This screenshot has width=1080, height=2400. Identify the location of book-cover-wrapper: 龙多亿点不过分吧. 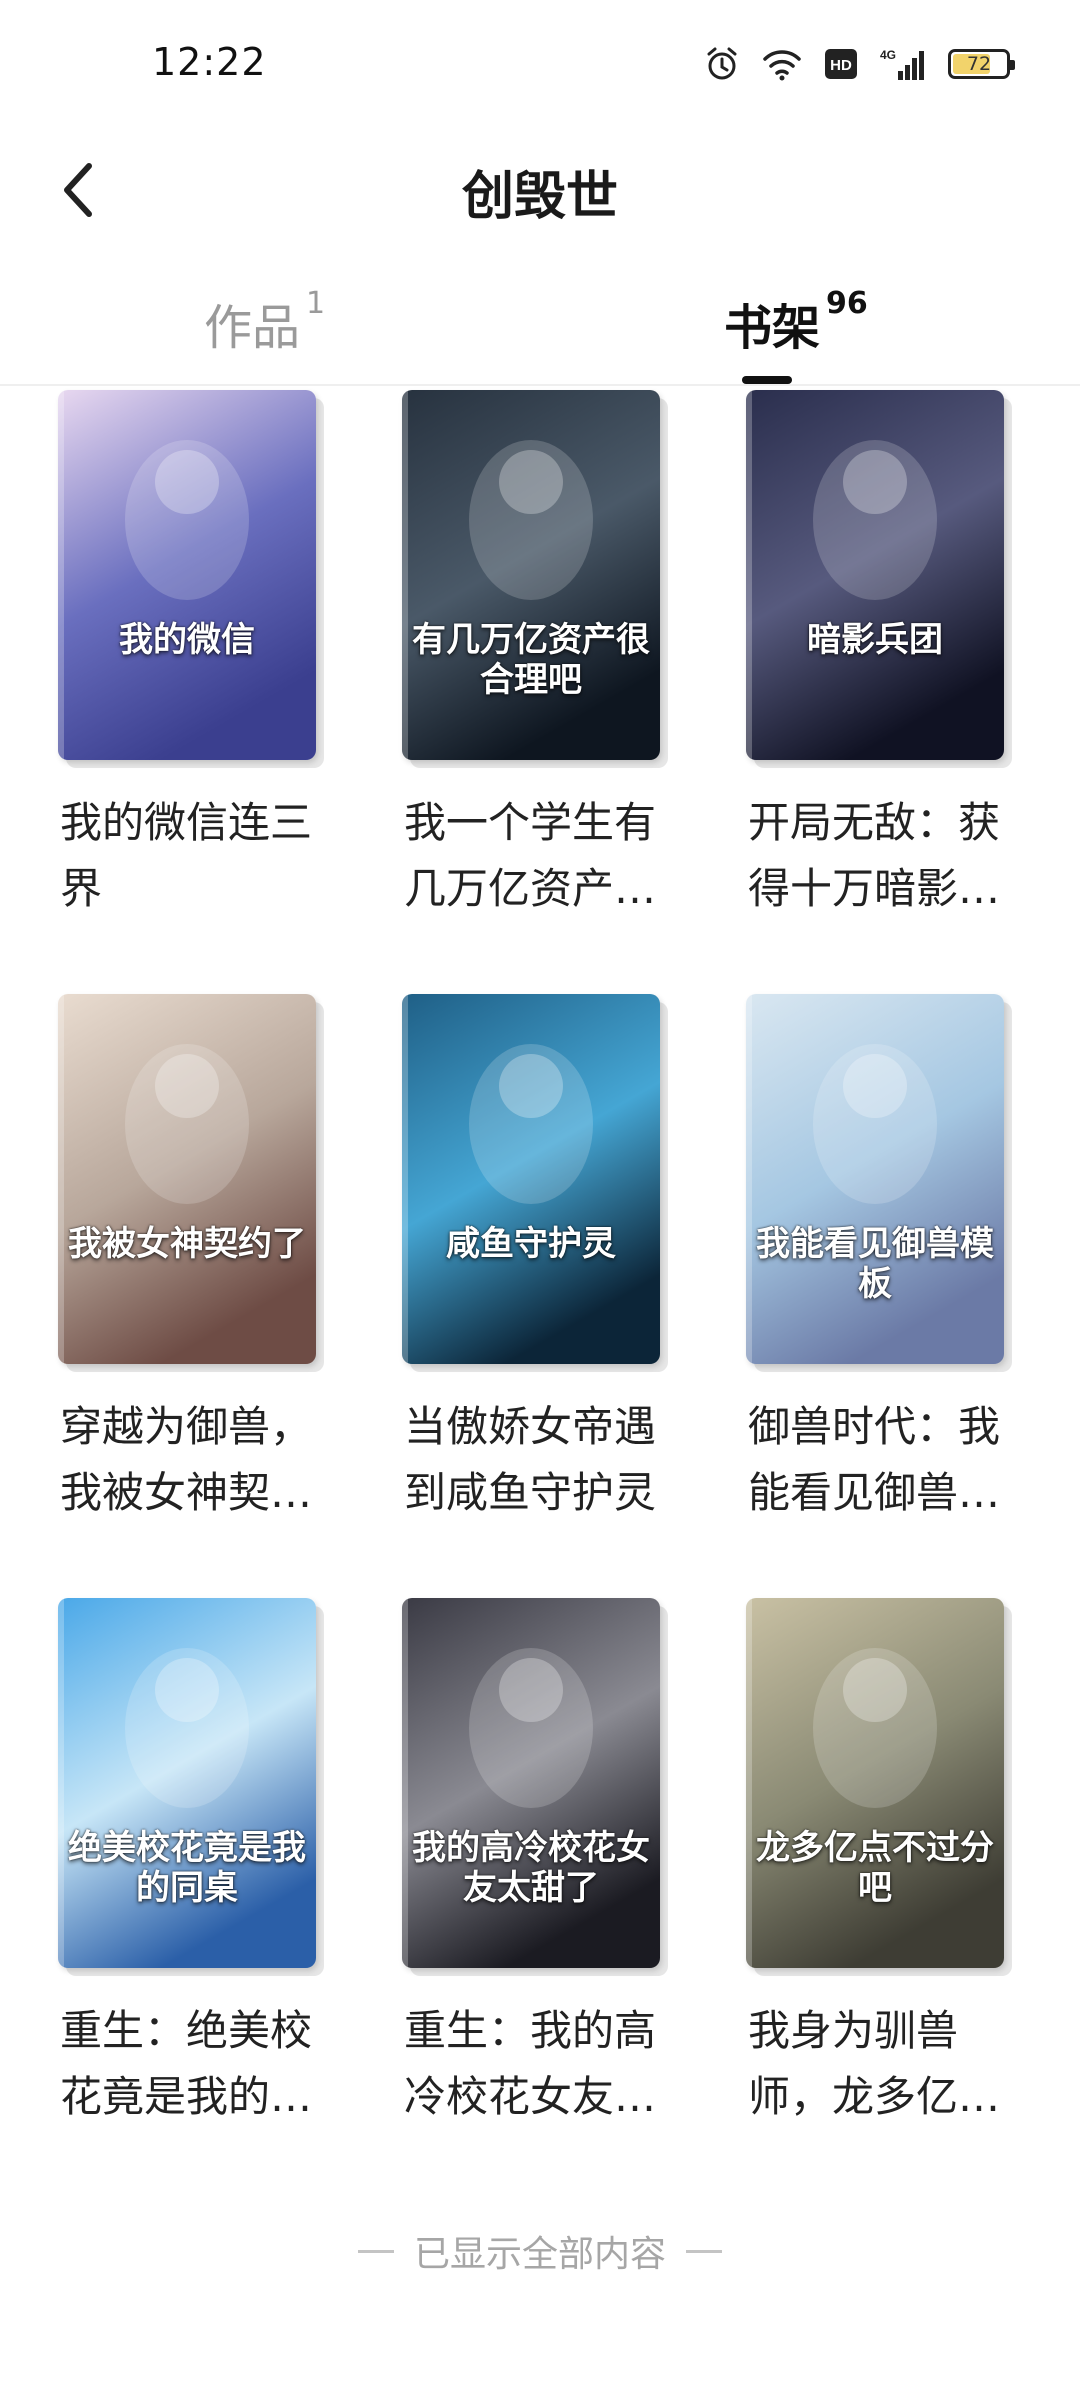
(879, 1787).